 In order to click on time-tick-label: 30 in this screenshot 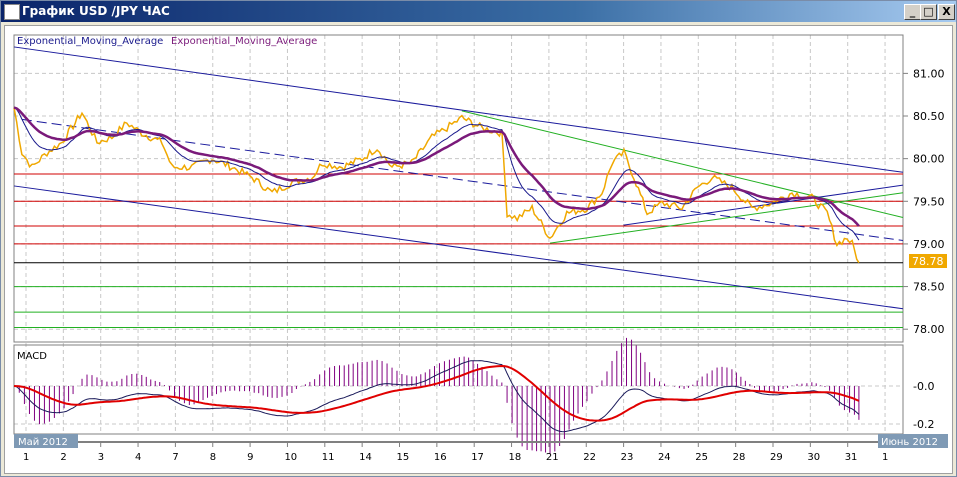, I will do `click(813, 457)`.